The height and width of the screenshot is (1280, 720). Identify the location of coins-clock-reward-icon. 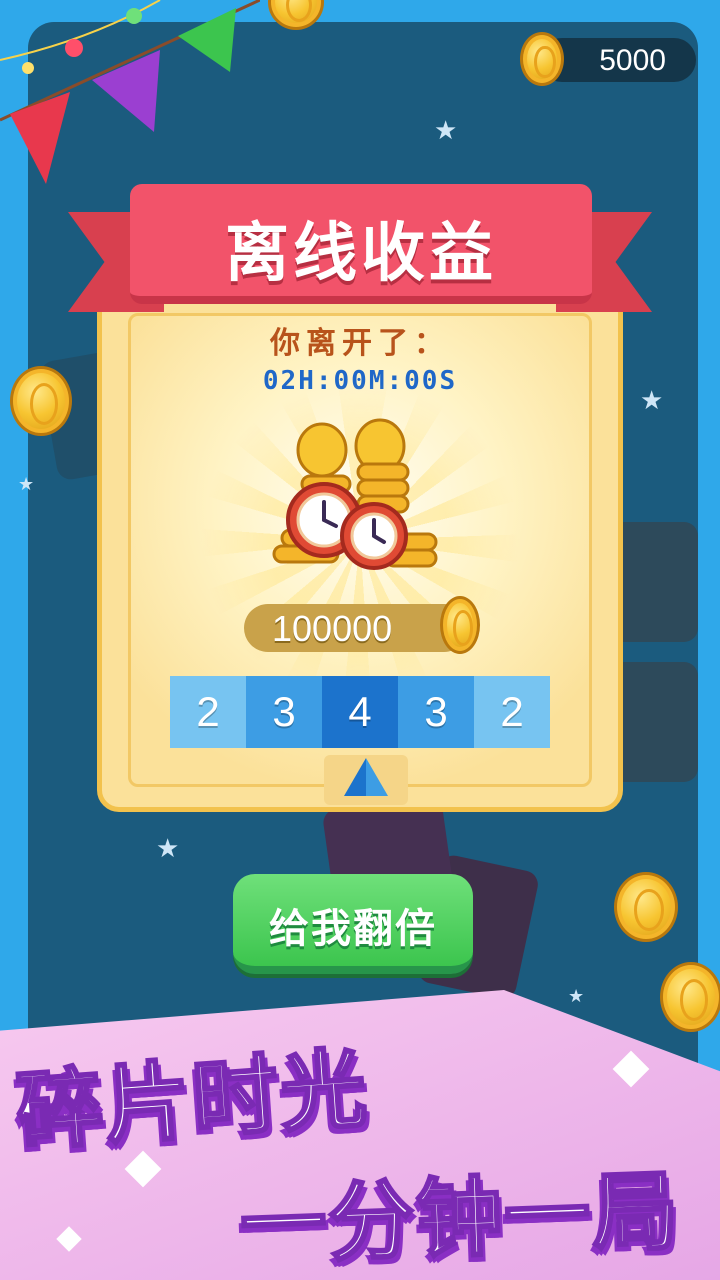
(355, 494).